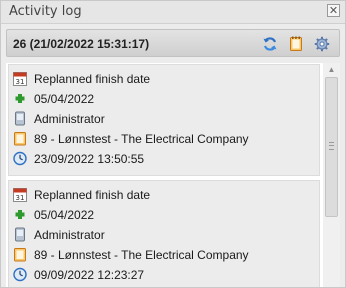 The image size is (346, 288). Describe the element at coordinates (173, 43) in the screenshot. I see `log-header: 26 (21/02/2022 15:31:17)` at that location.